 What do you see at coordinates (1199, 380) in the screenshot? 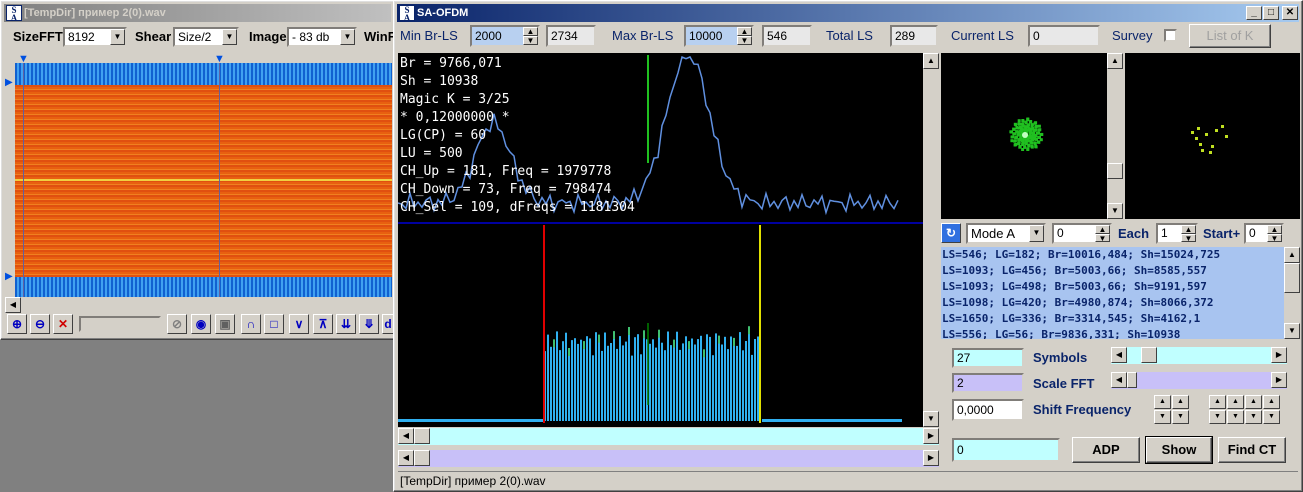
I see `scale-fft-slider: ◀ ▶` at bounding box center [1199, 380].